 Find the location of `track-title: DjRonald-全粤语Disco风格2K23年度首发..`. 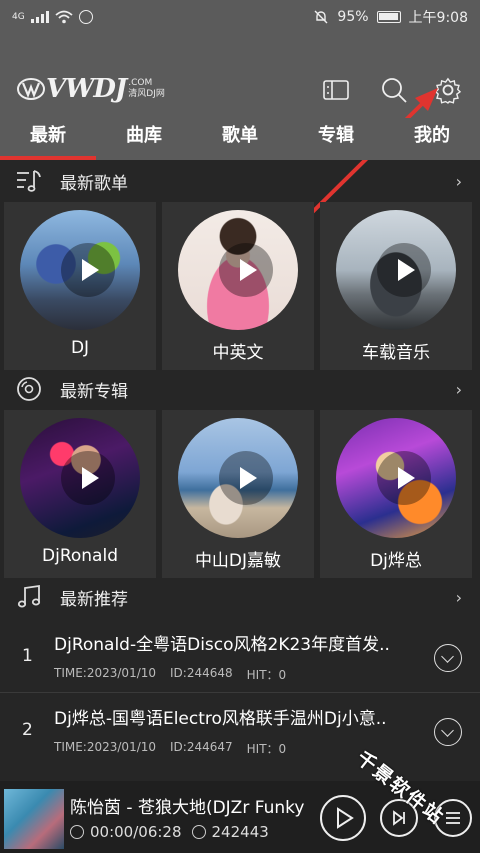

track-title: DjRonald-全粤语Disco风格2K23年度首发.. is located at coordinates (222, 645).